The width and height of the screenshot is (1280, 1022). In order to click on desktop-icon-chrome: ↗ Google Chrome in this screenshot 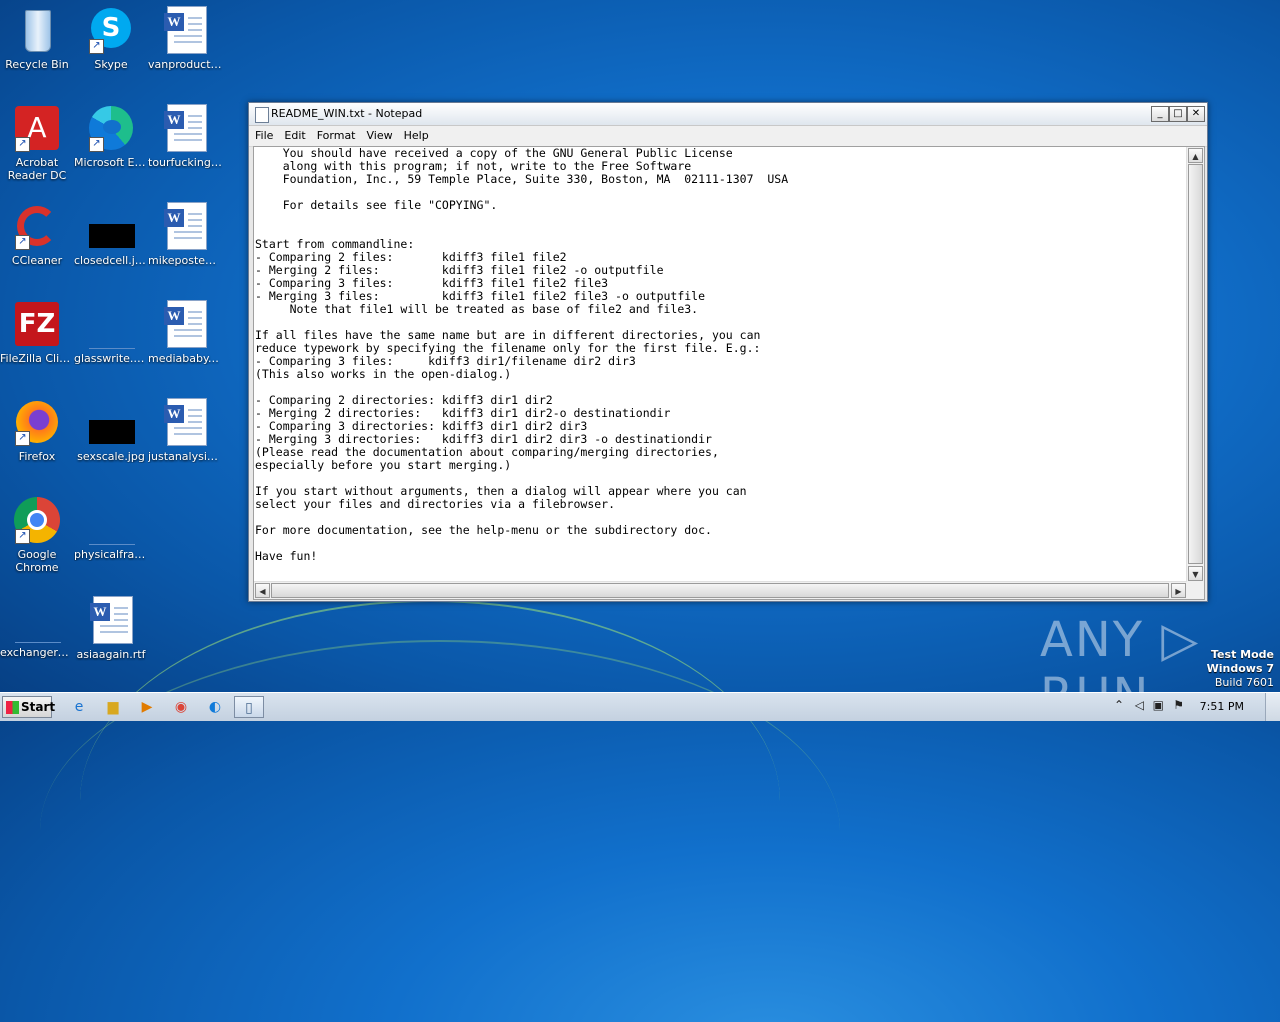, I will do `click(37, 535)`.